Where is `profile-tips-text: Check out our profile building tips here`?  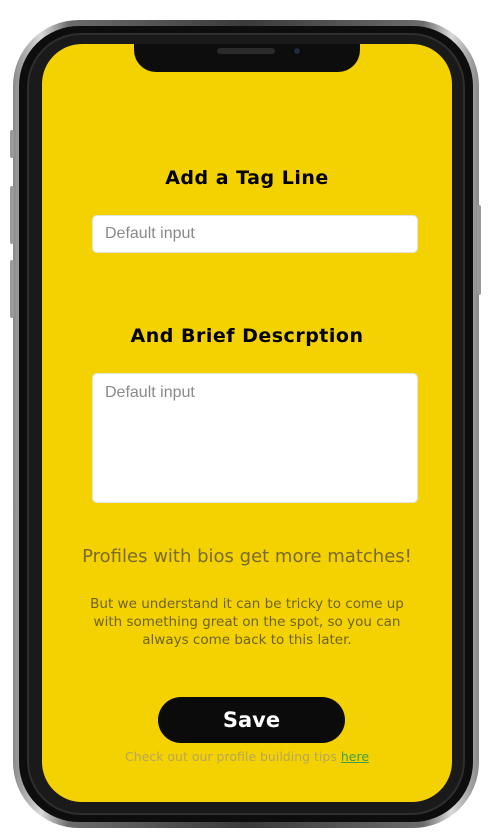
profile-tips-text: Check out our profile building tips here is located at coordinates (247, 756).